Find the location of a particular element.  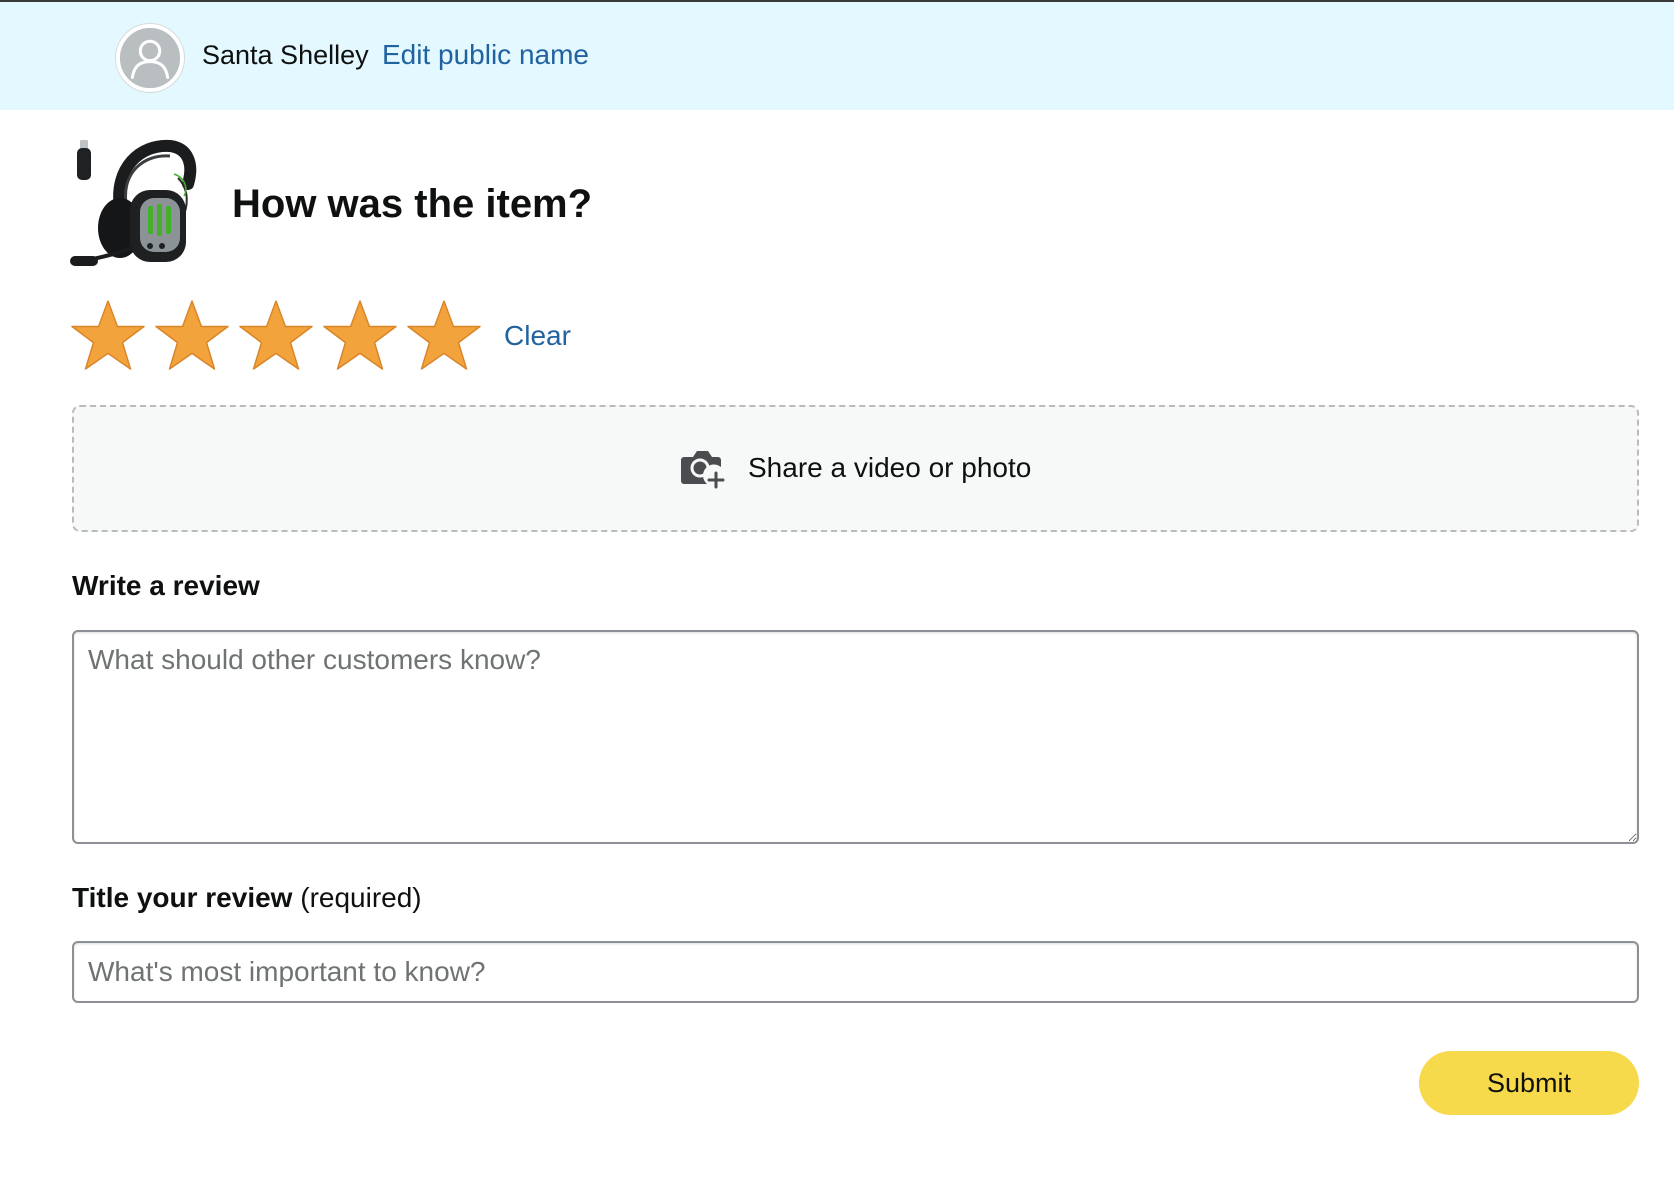

share-media-dropzone: Share a video or photo is located at coordinates (855, 468).